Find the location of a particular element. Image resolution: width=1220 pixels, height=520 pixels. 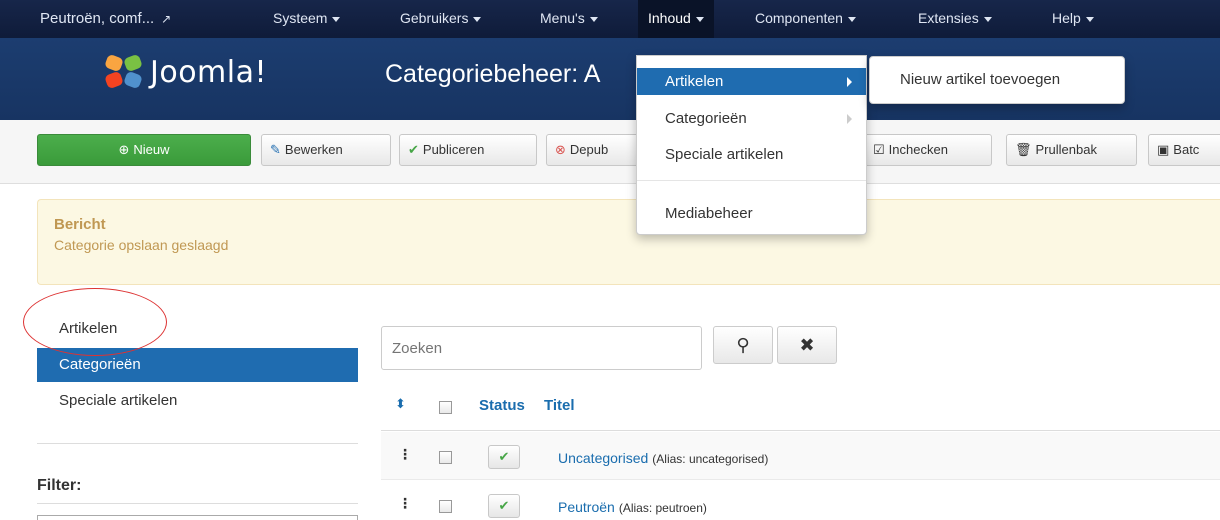

menu-inhoud: Inhoud is located at coordinates (676, 19).